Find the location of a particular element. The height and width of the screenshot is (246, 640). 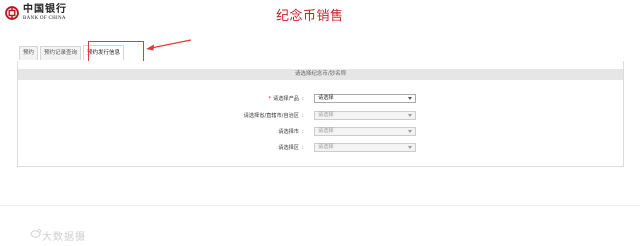

divider is located at coordinates (320, 205).